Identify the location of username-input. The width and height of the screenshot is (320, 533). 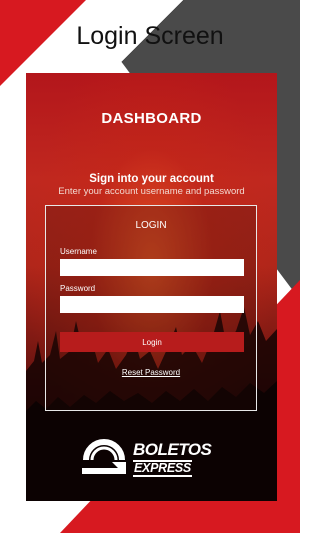
(152, 267).